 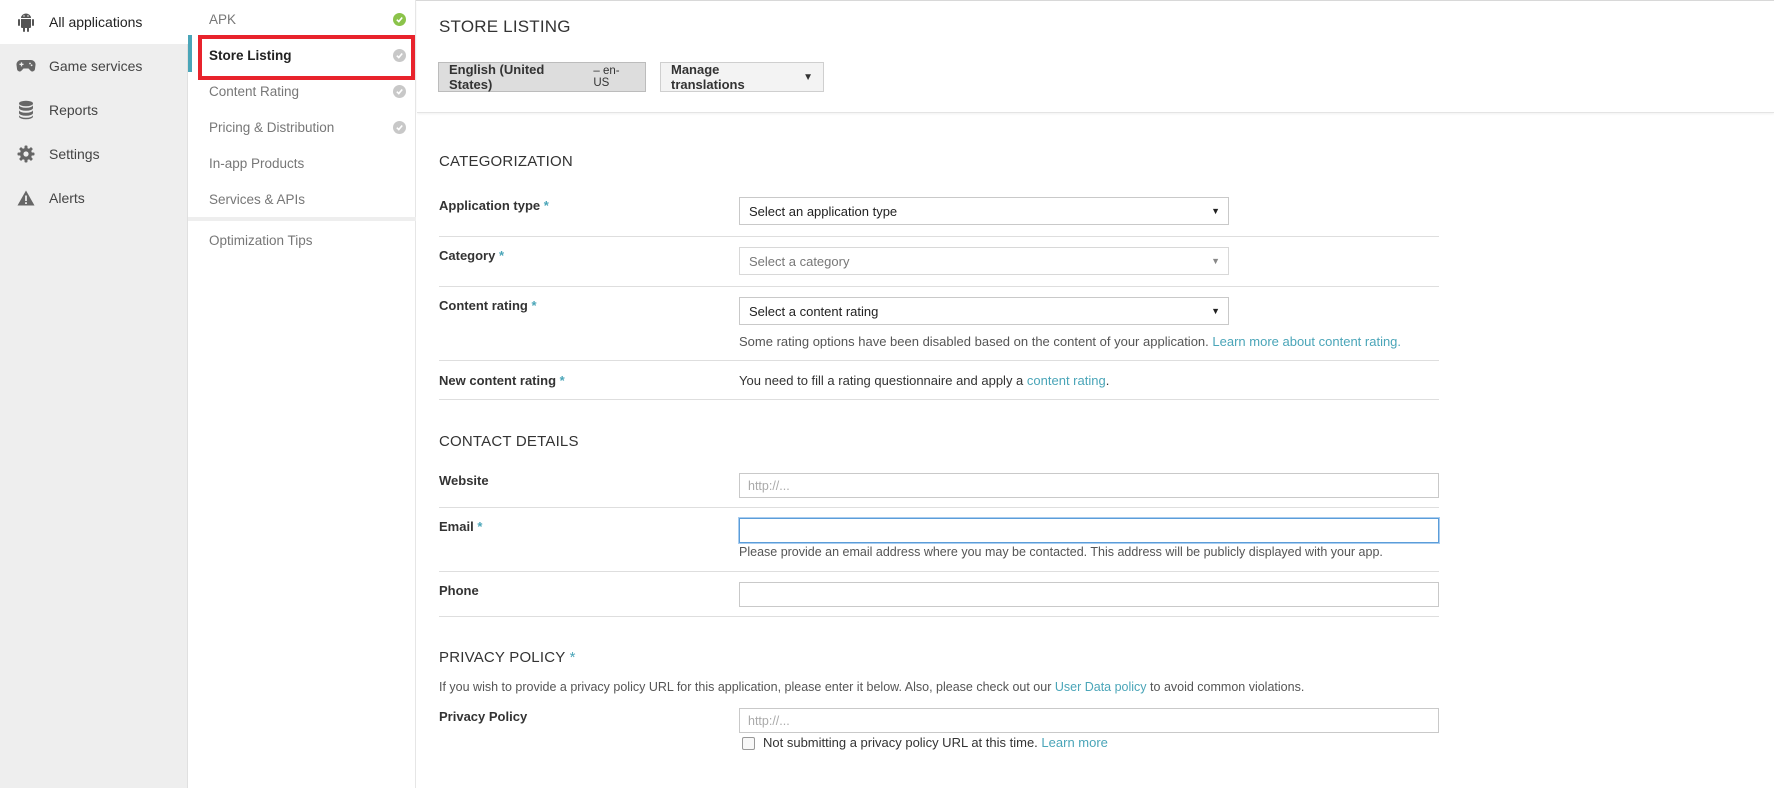 What do you see at coordinates (302, 91) in the screenshot?
I see `subnav-content-rating: Content Rating` at bounding box center [302, 91].